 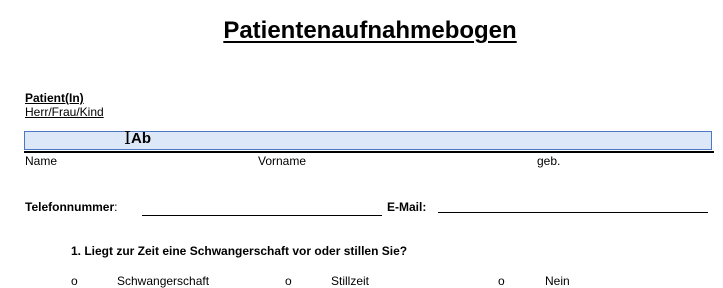 I want to click on option-nein-label: Nein, so click(x=557, y=281).